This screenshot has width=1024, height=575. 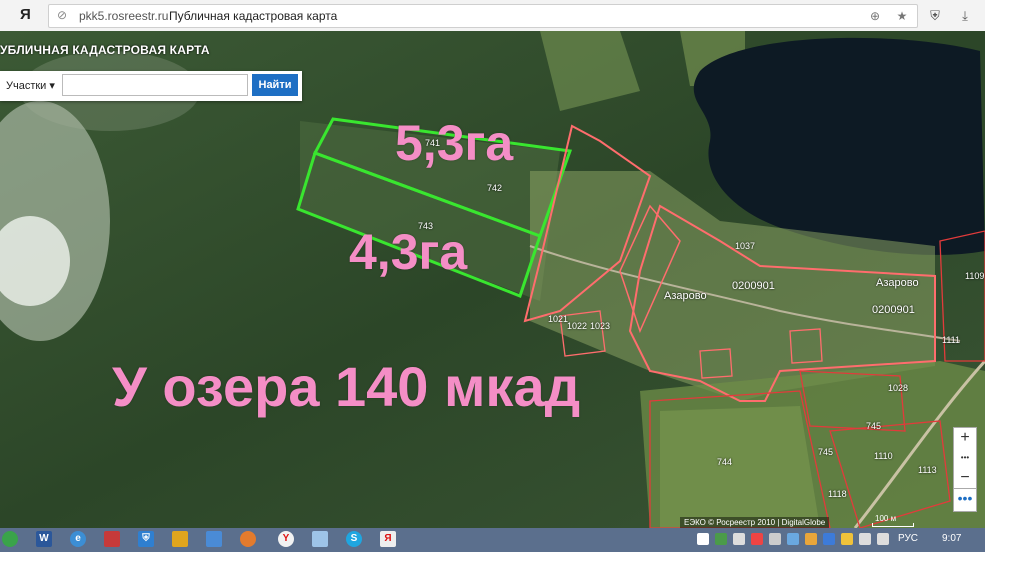 What do you see at coordinates (883, 456) in the screenshot?
I see `parcel-number: 1110` at bounding box center [883, 456].